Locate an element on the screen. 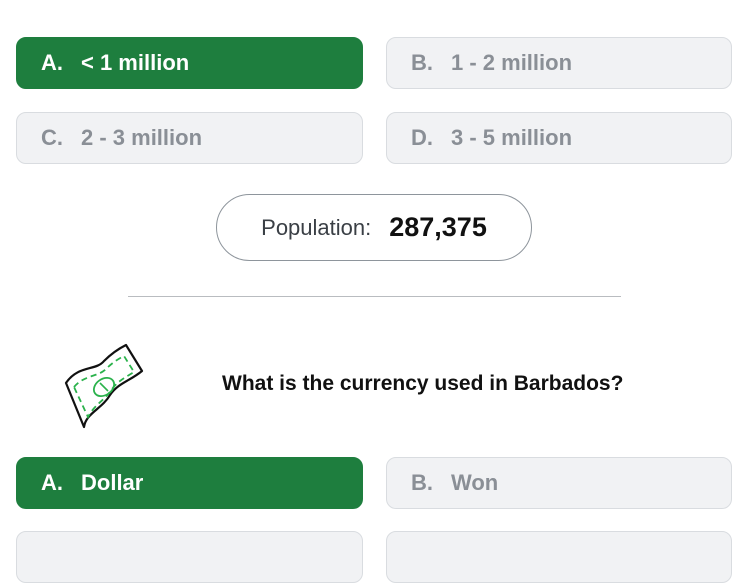  option-text: < 1 million is located at coordinates (135, 62).